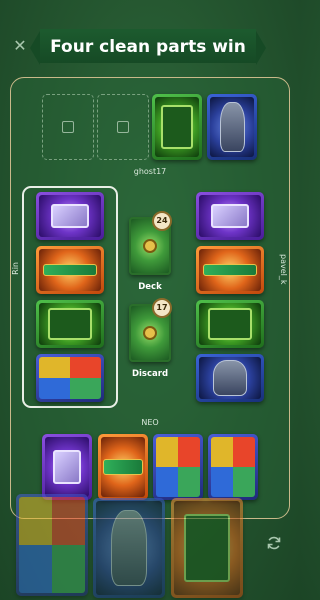 Image resolution: width=320 pixels, height=600 pixels. Describe the element at coordinates (162, 308) in the screenshot. I see `discard-count-badge: 17` at that location.